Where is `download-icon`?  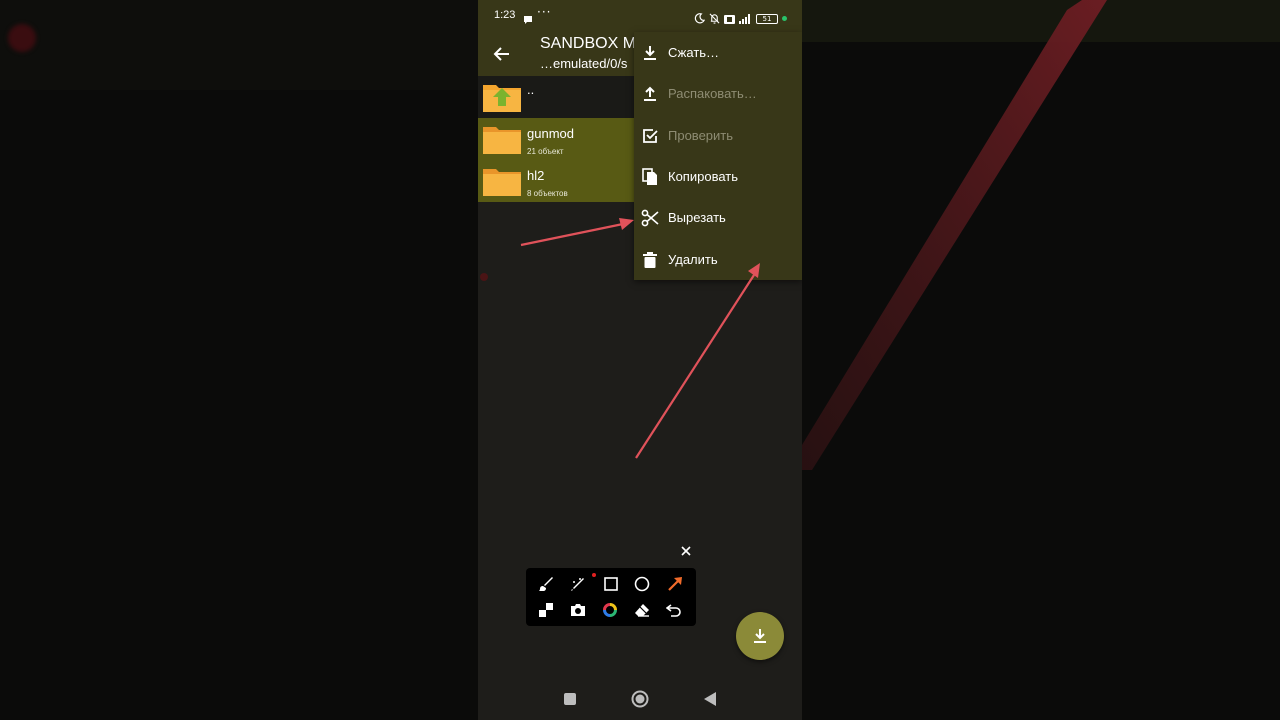
download-icon is located at coordinates (760, 636).